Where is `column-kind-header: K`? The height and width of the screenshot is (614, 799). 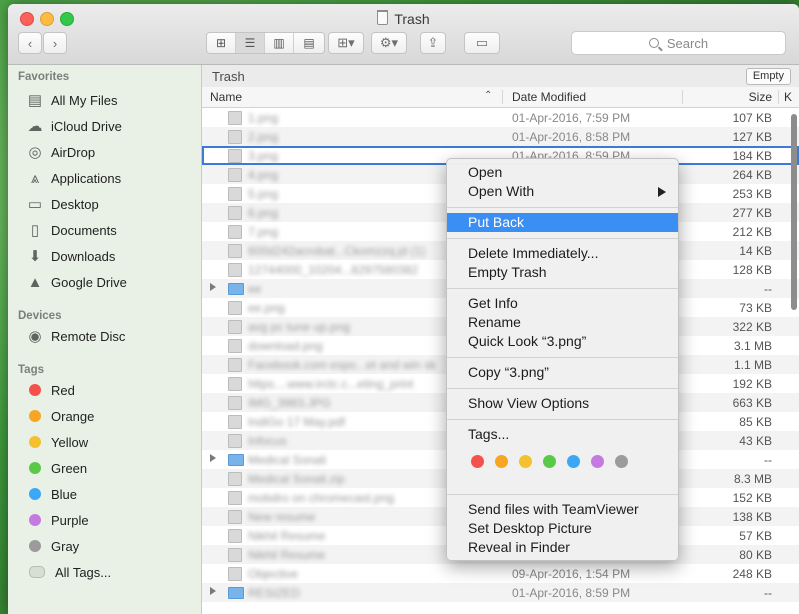 column-kind-header: K is located at coordinates (788, 97).